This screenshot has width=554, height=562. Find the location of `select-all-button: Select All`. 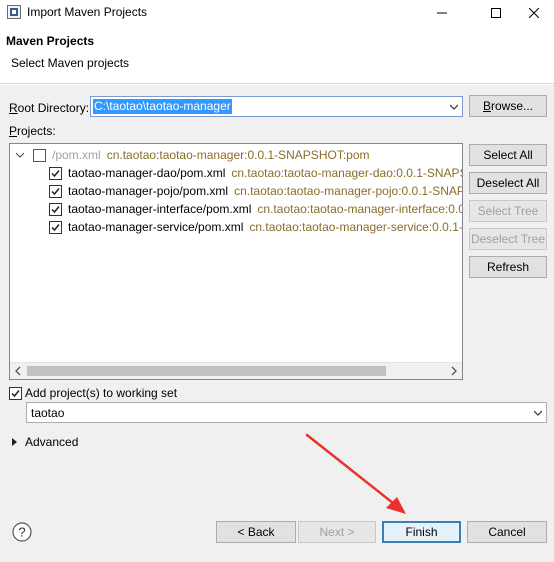

select-all-button: Select All is located at coordinates (508, 155).